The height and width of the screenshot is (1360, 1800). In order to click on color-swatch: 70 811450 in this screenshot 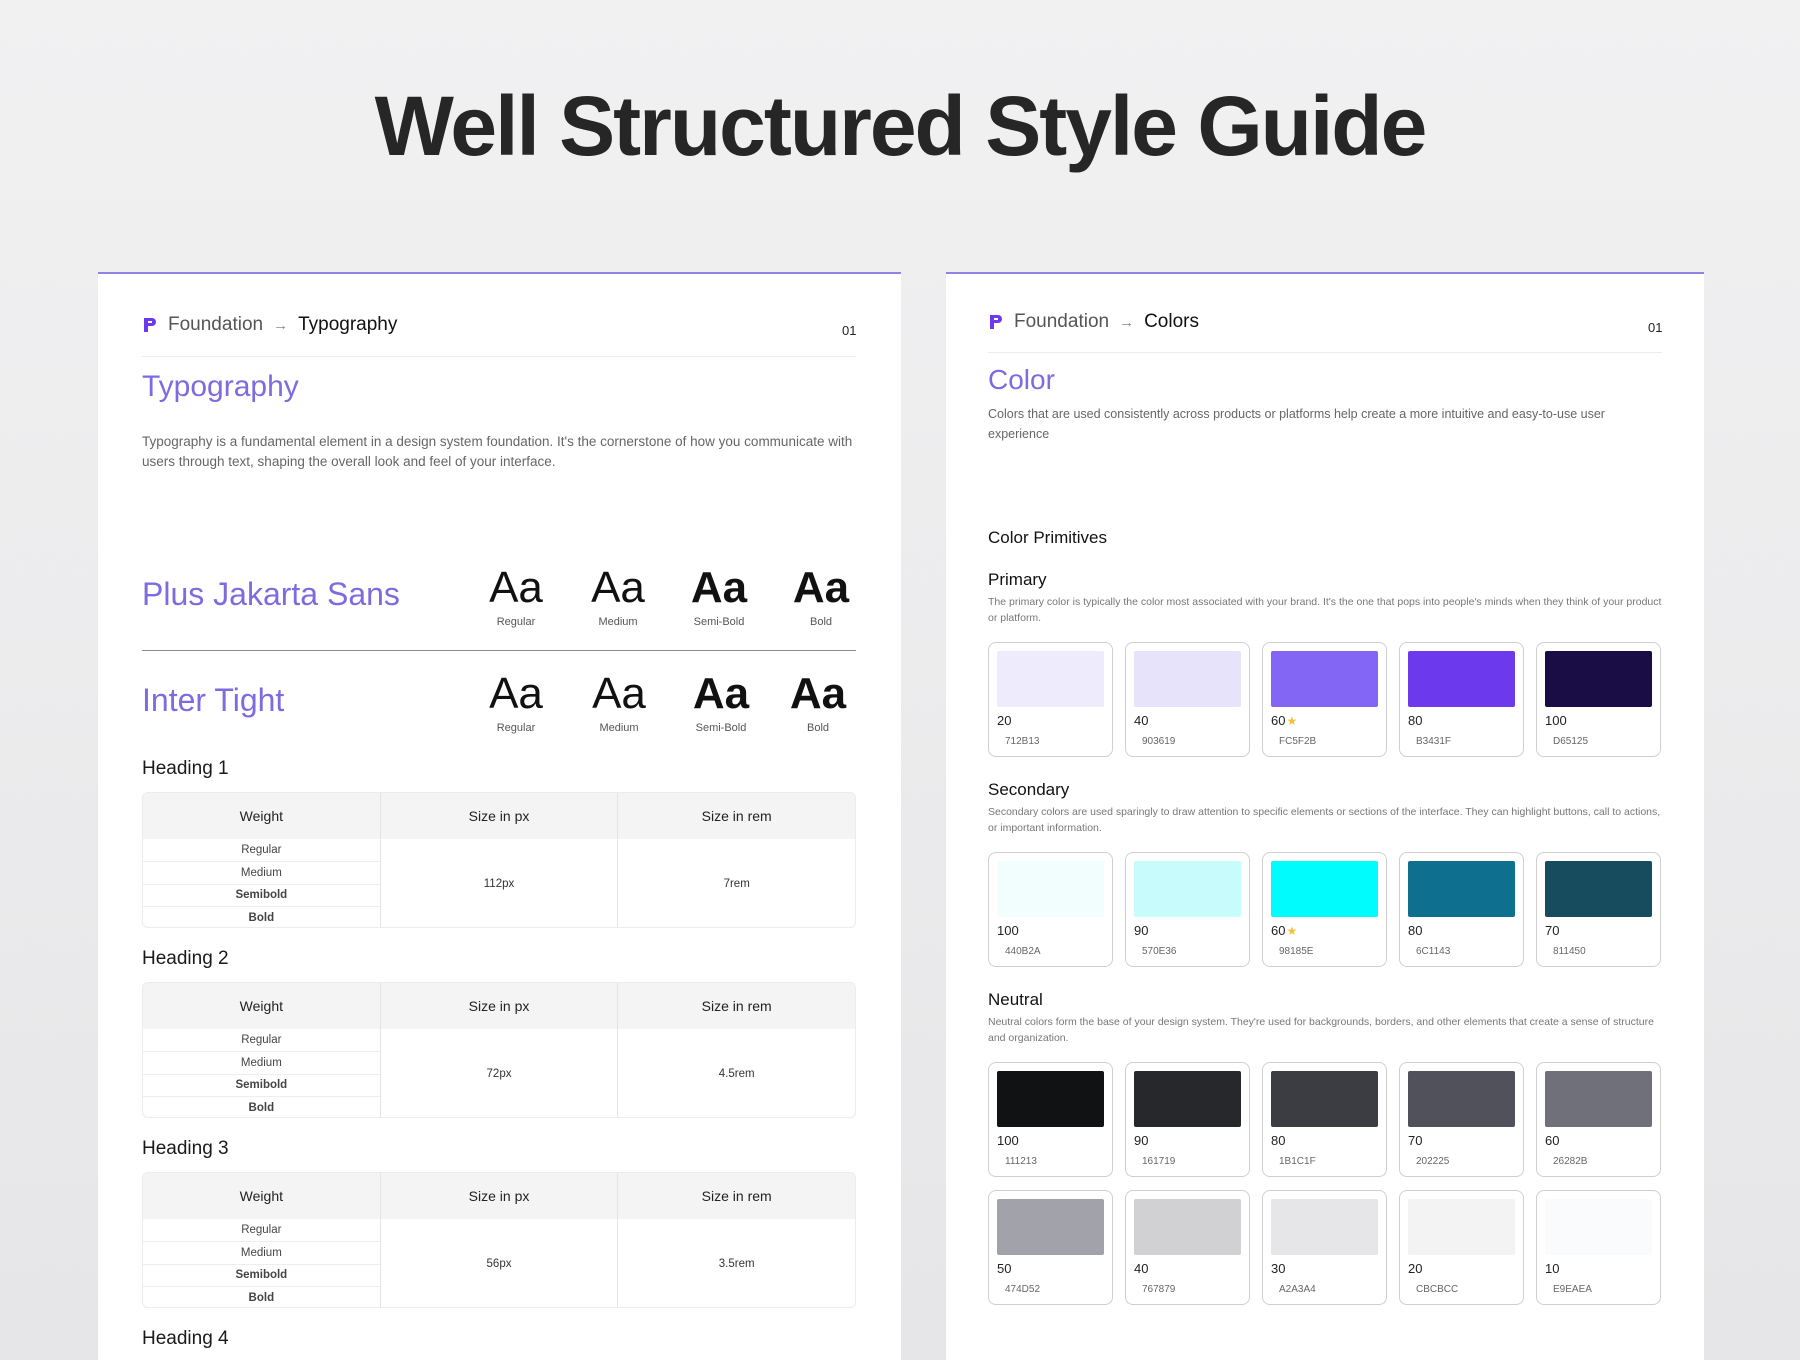, I will do `click(1598, 909)`.